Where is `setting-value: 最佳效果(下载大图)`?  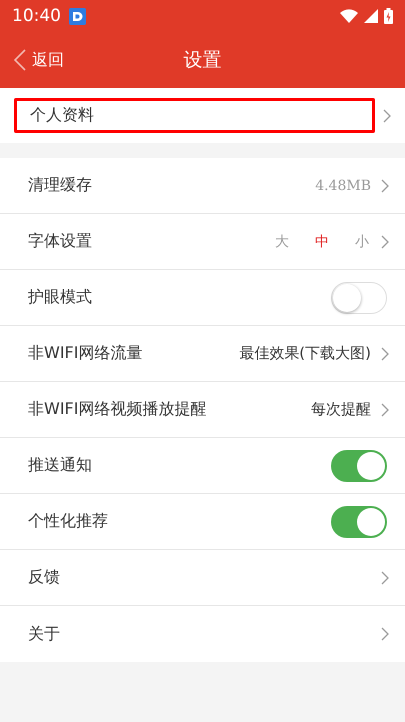 setting-value: 最佳效果(下载大图) is located at coordinates (305, 353).